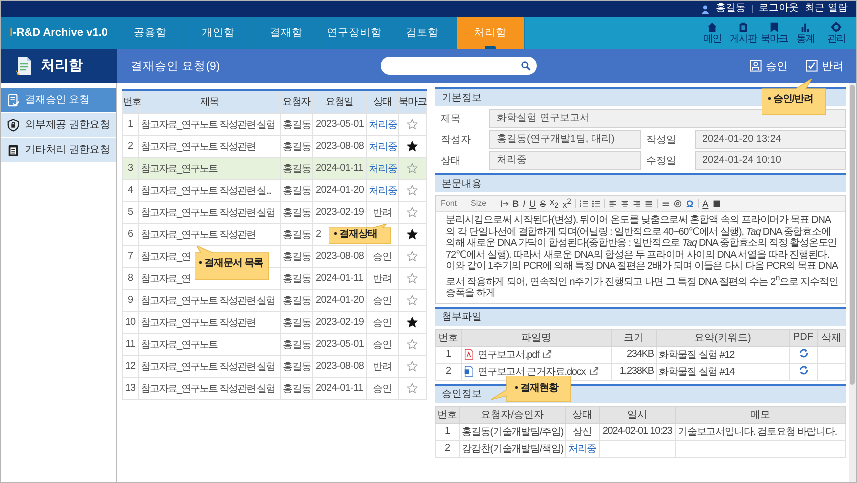  I want to click on shortcut-label: 관리, so click(837, 39).